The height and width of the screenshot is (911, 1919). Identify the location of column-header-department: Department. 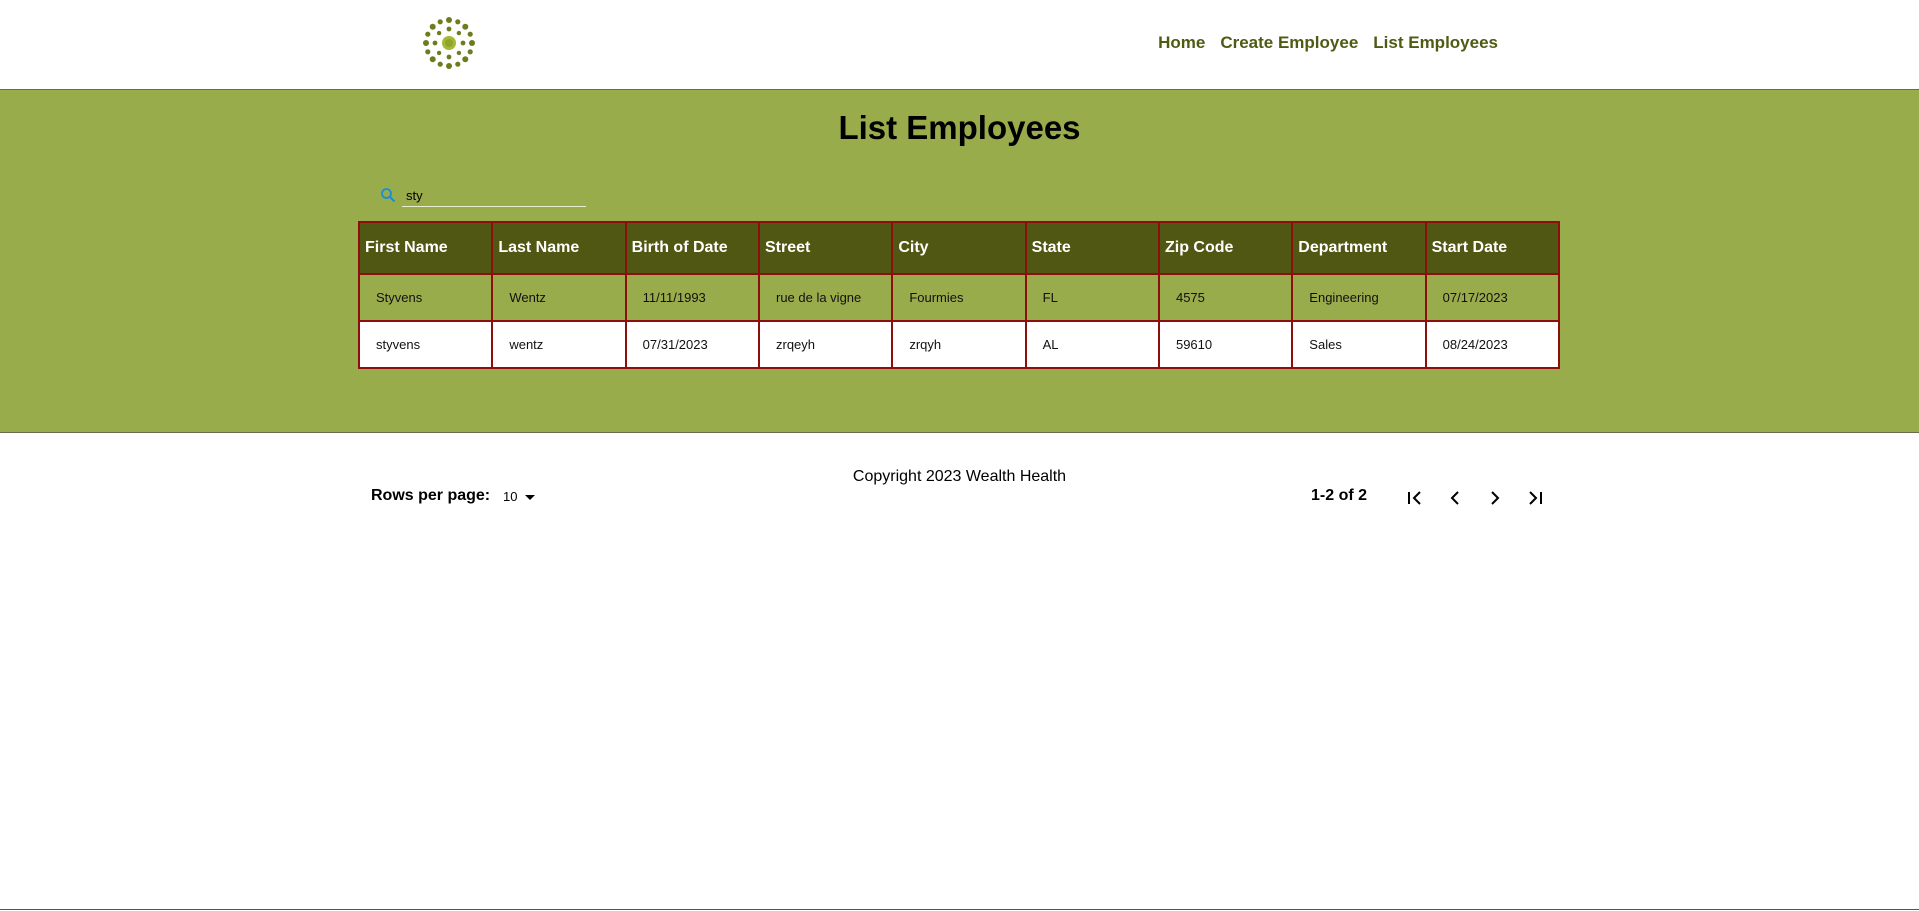
(1359, 248).